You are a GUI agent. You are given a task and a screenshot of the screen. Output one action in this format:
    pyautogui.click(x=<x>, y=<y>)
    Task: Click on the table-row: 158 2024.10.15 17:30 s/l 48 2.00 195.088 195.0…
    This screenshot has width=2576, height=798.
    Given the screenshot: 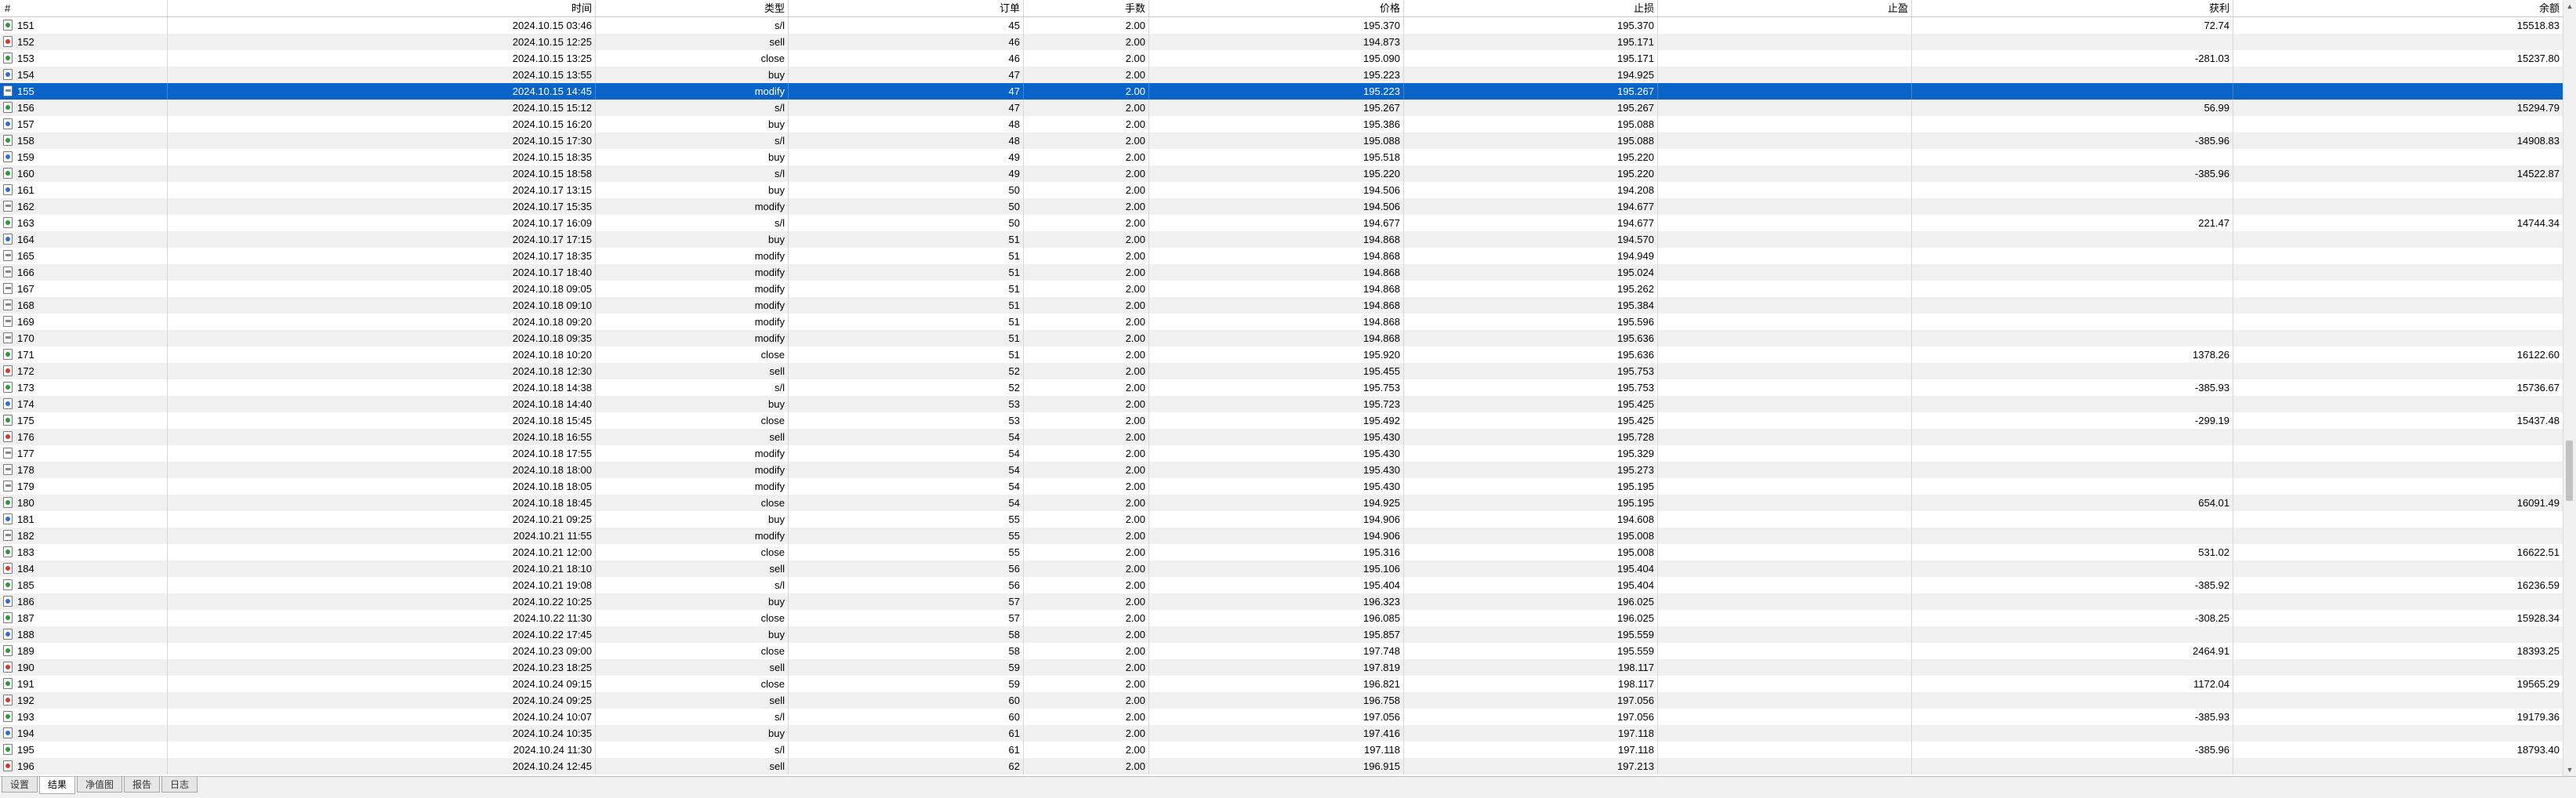 What is the action you would take?
    pyautogui.click(x=1282, y=140)
    